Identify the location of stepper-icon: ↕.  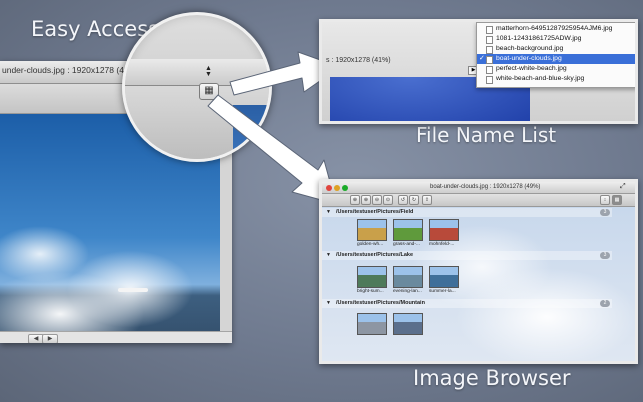
(605, 200).